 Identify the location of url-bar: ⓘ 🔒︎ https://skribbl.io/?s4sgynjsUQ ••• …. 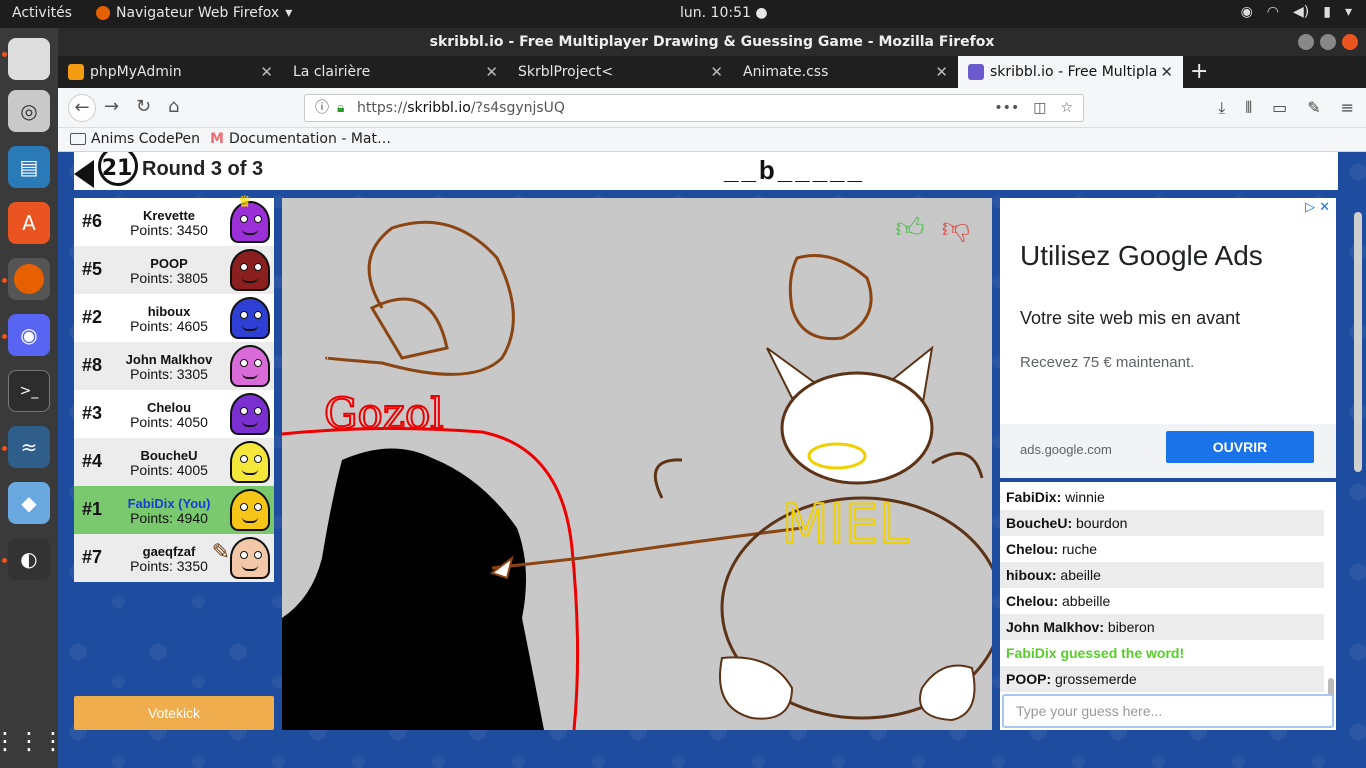
(694, 108).